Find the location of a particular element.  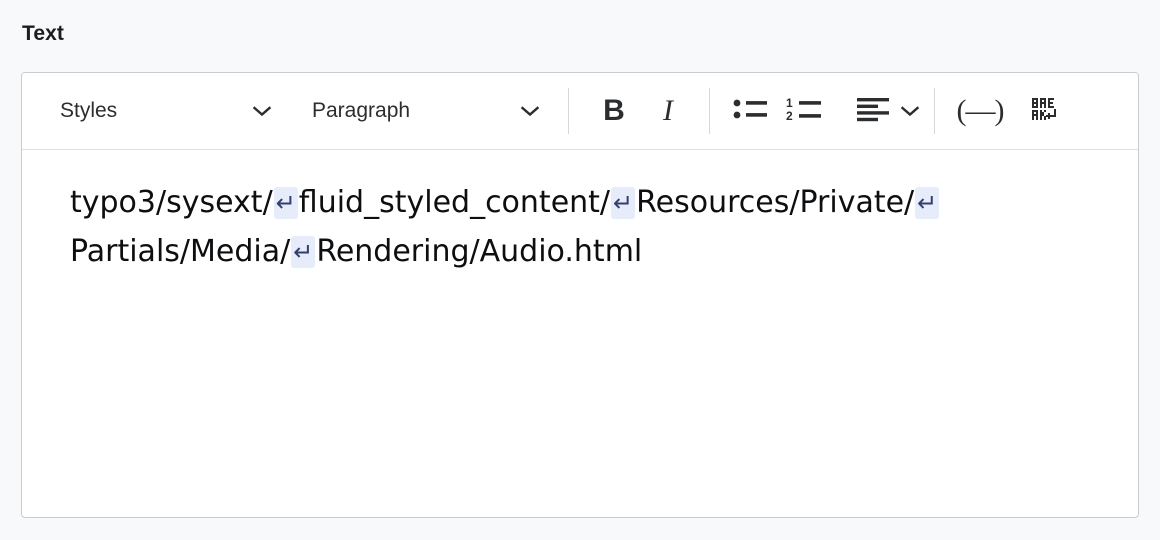

soft-line-break-button is located at coordinates (1048, 111).